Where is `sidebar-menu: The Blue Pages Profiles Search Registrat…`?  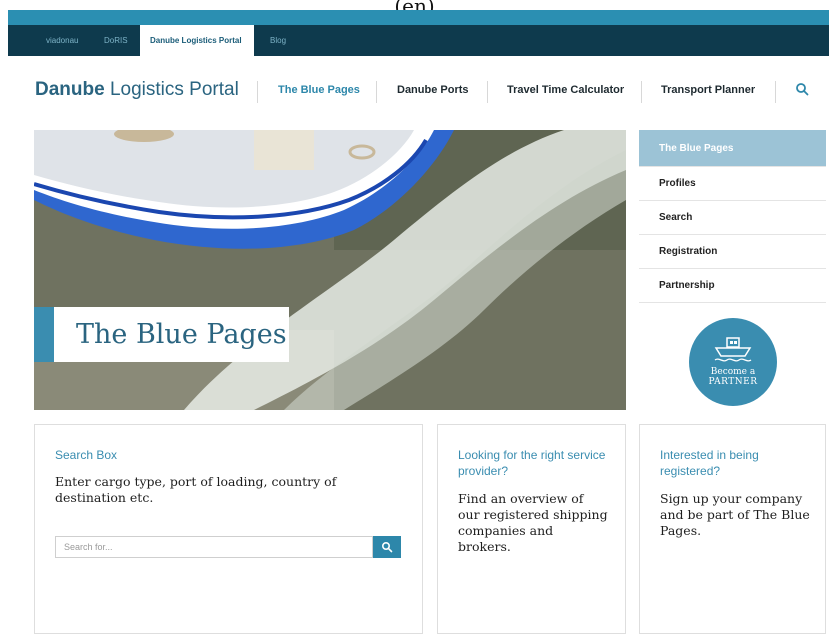
sidebar-menu: The Blue Pages Profiles Search Registrat… is located at coordinates (732, 216).